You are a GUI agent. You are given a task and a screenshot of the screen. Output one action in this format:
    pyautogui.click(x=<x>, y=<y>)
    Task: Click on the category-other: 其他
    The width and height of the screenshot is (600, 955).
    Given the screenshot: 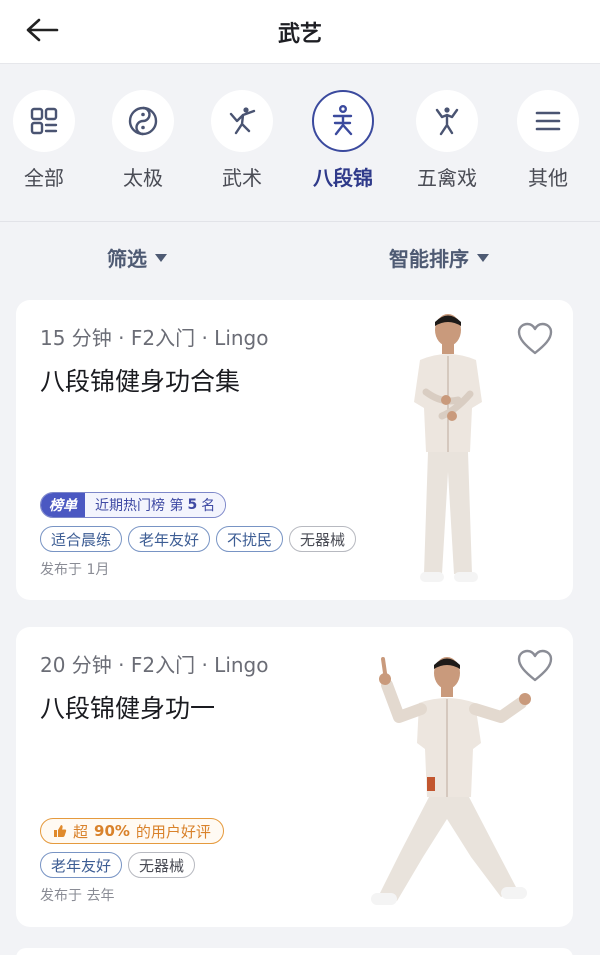 What is the action you would take?
    pyautogui.click(x=548, y=140)
    